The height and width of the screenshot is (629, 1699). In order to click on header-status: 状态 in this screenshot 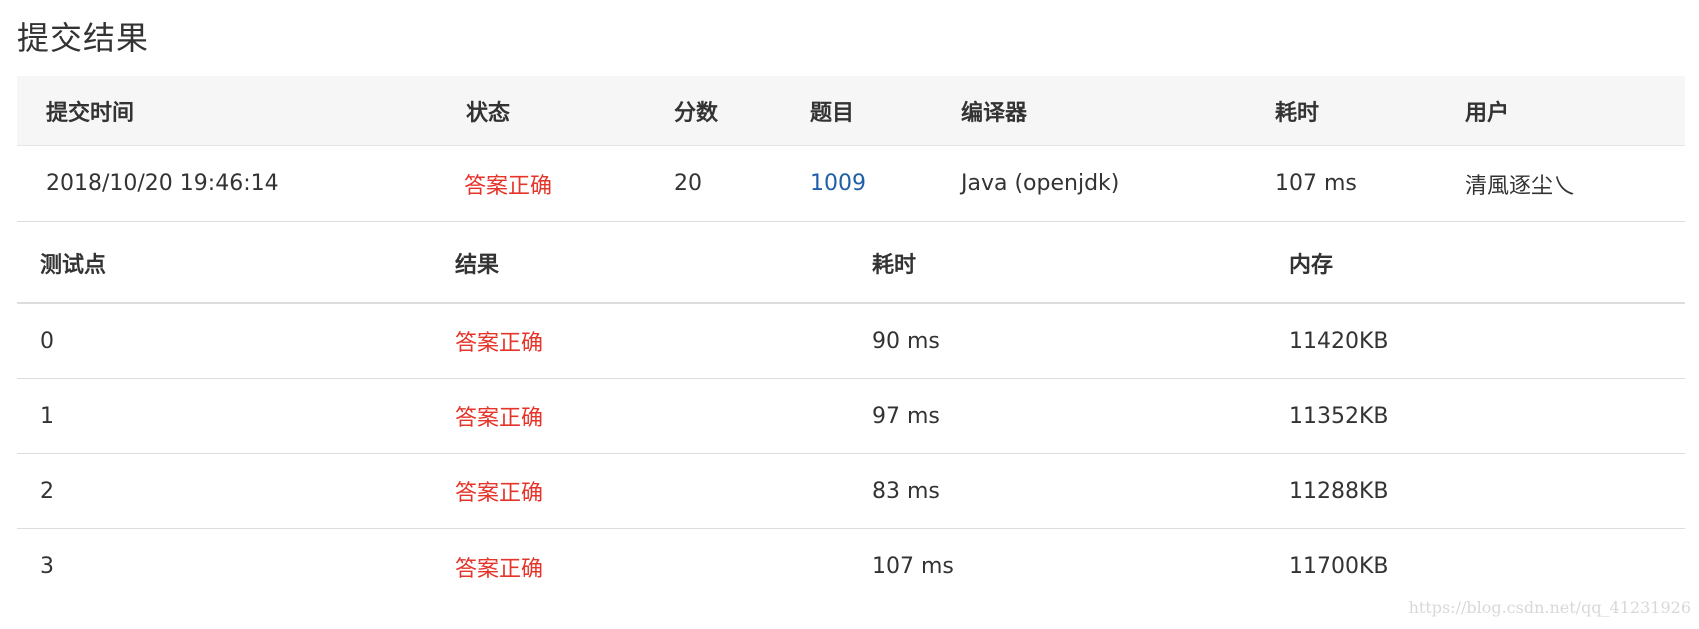, I will do `click(488, 113)`.